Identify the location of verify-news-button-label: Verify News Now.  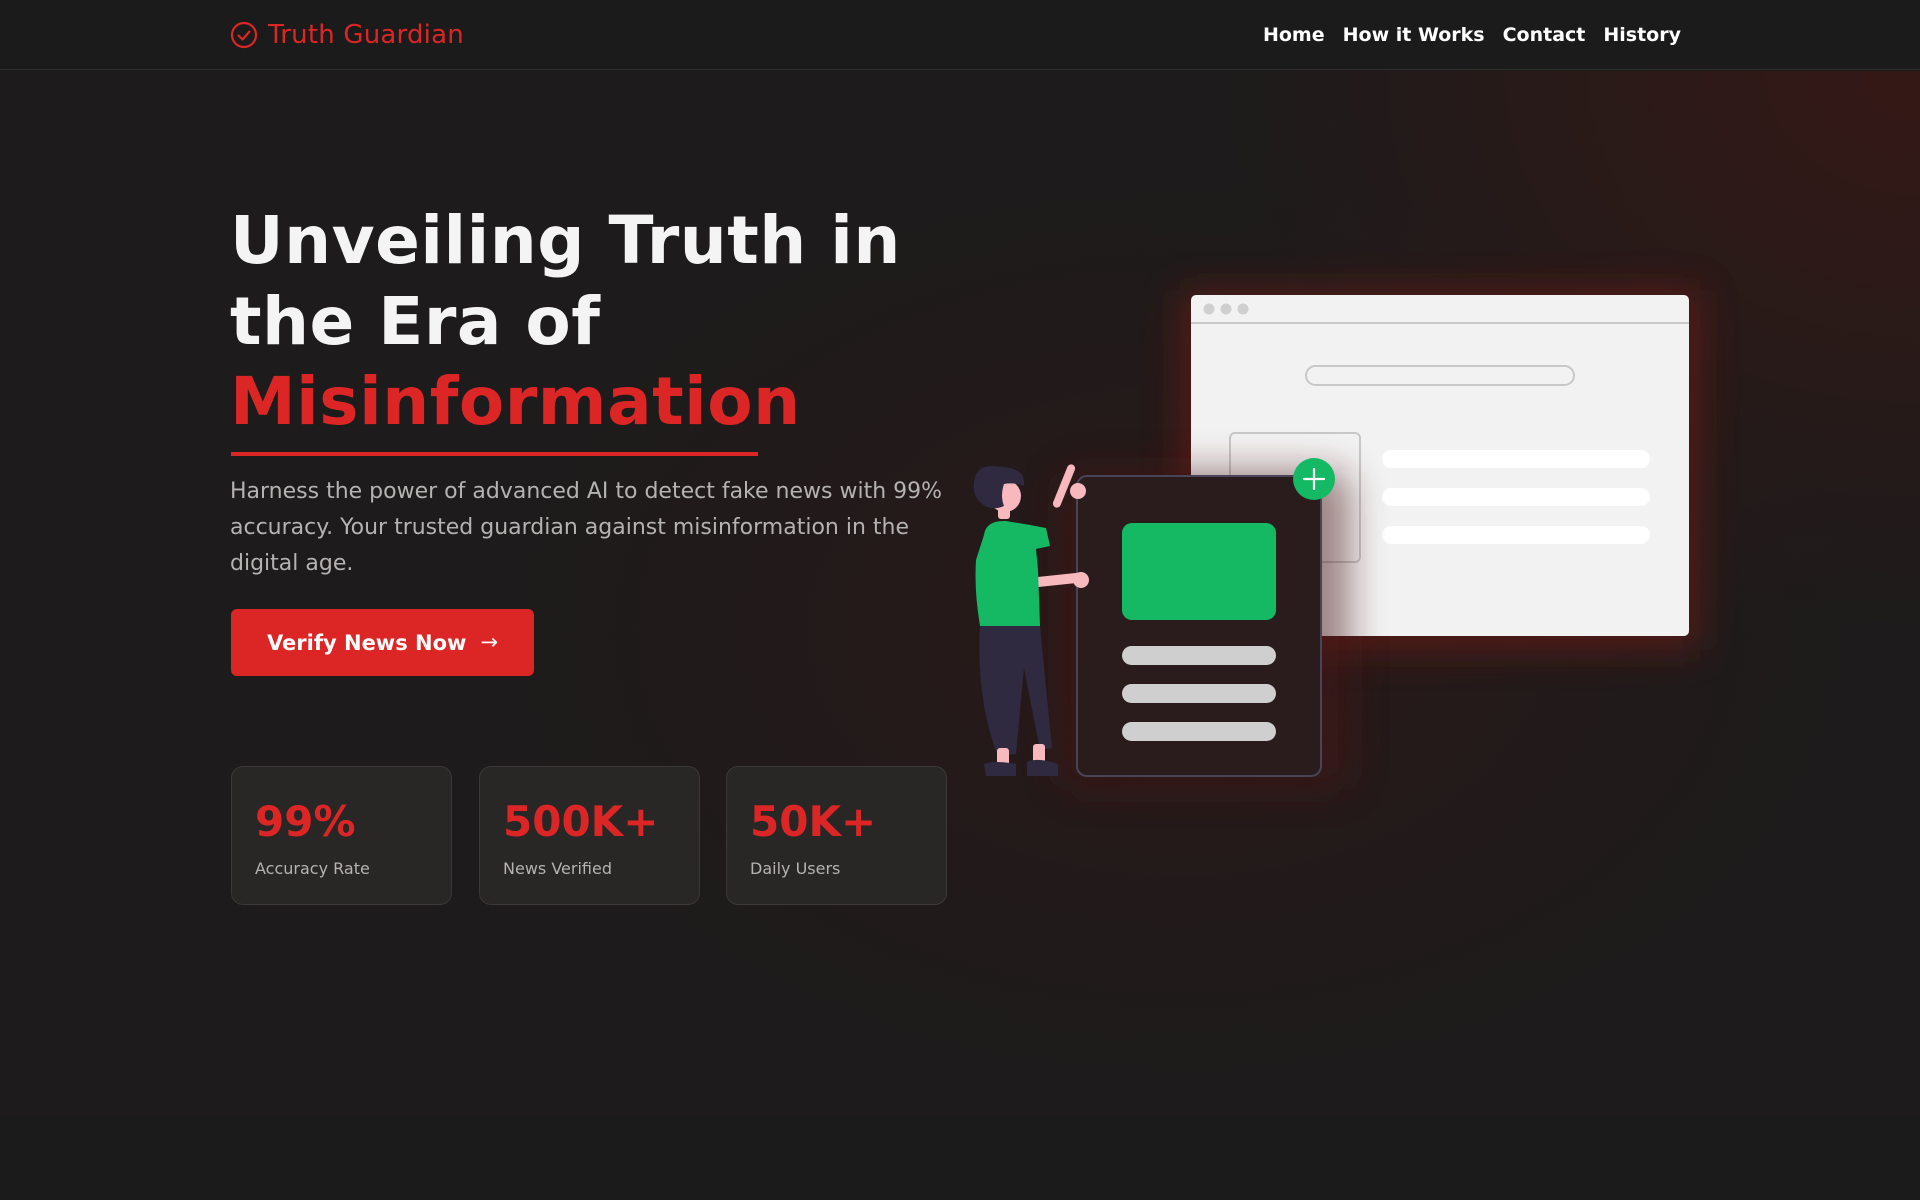
(366, 642).